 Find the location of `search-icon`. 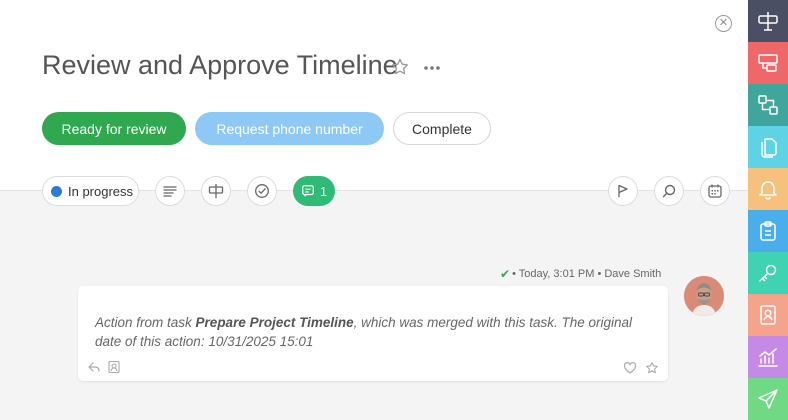

search-icon is located at coordinates (669, 191).